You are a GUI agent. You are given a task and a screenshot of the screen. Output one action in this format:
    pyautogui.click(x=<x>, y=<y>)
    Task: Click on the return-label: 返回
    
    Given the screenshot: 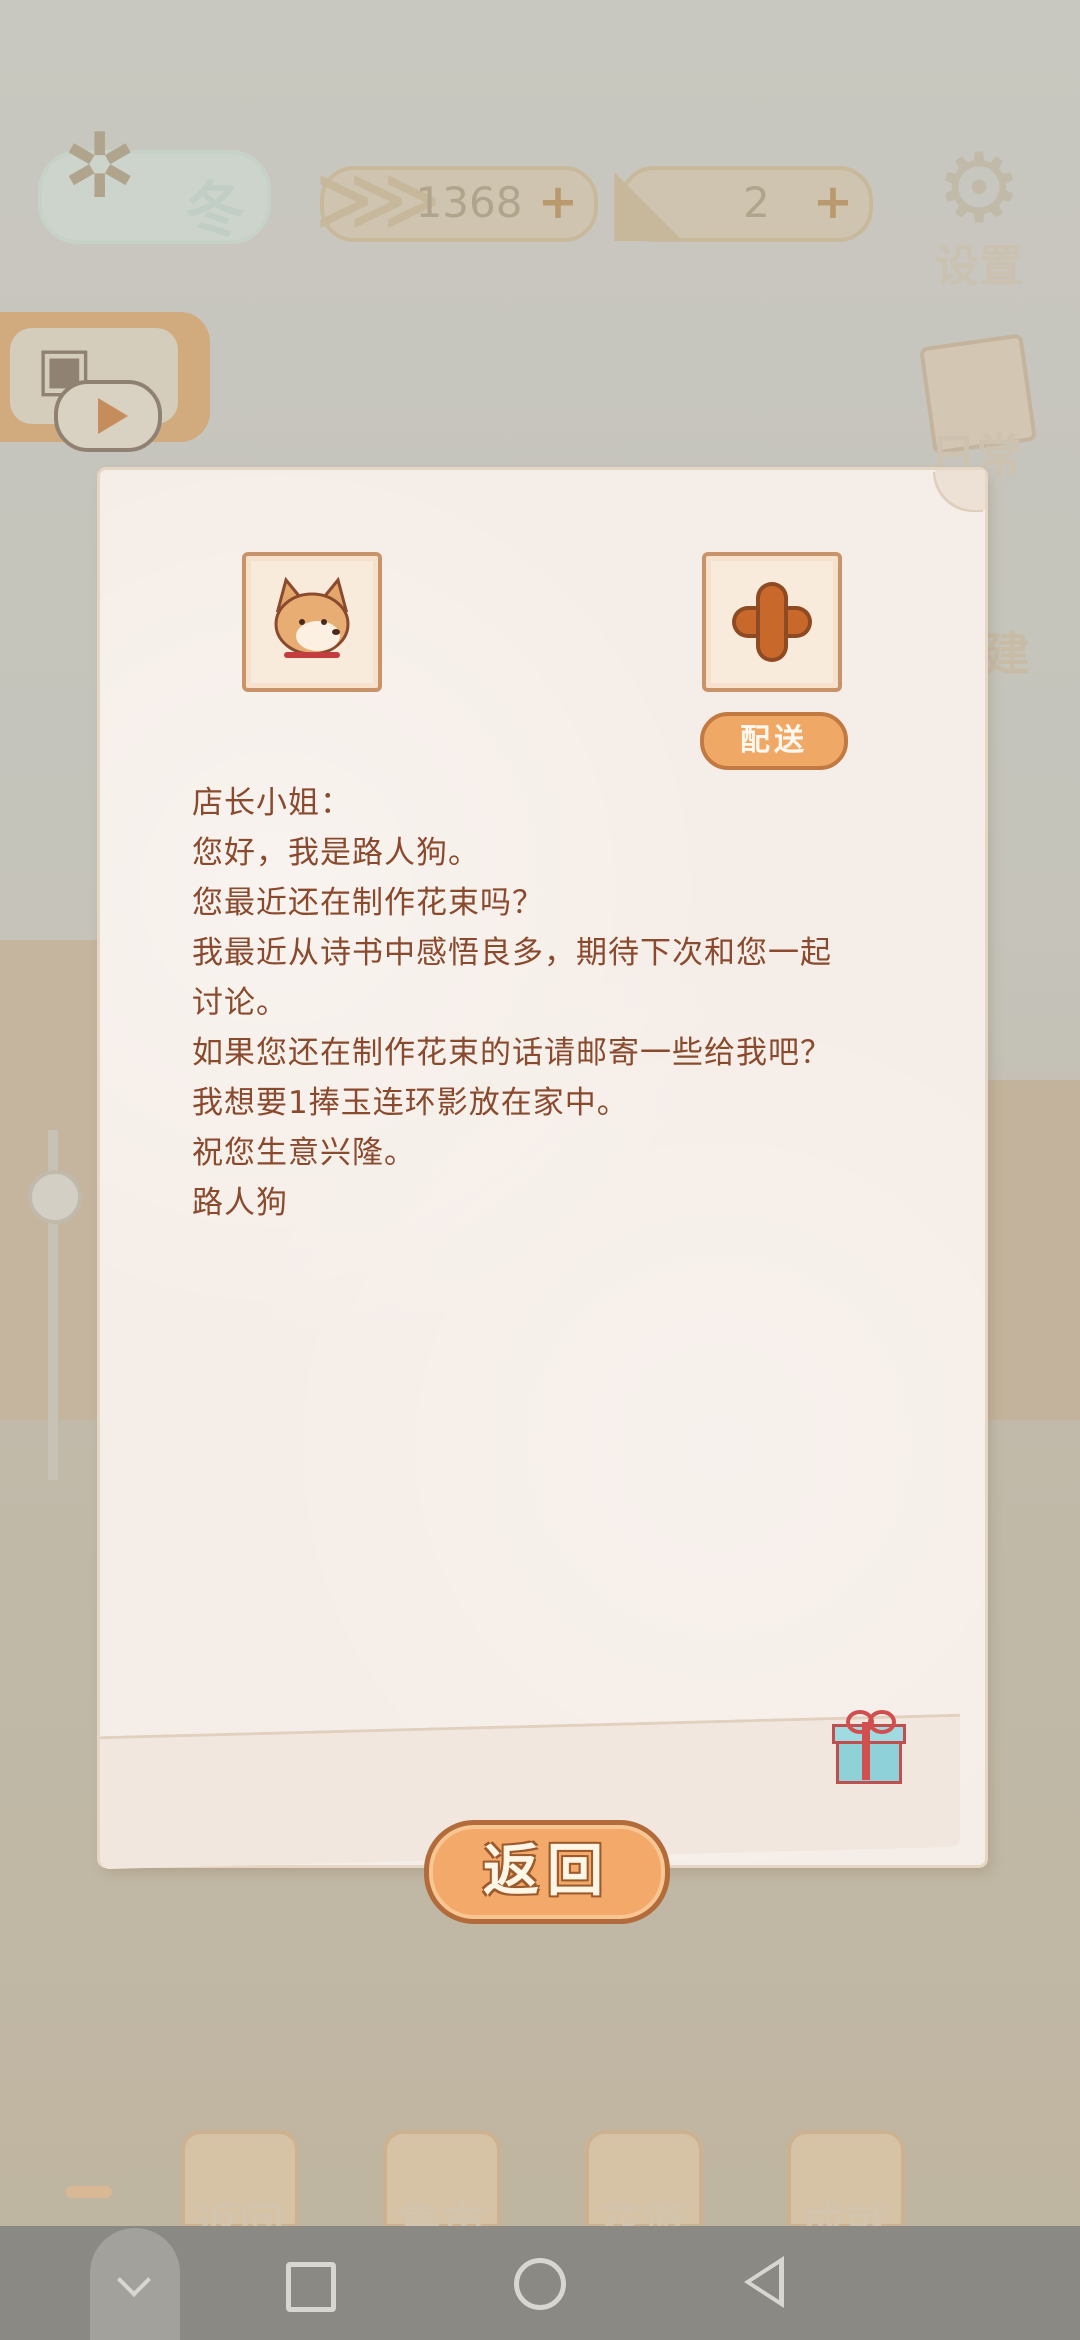 What is the action you would take?
    pyautogui.click(x=547, y=1871)
    